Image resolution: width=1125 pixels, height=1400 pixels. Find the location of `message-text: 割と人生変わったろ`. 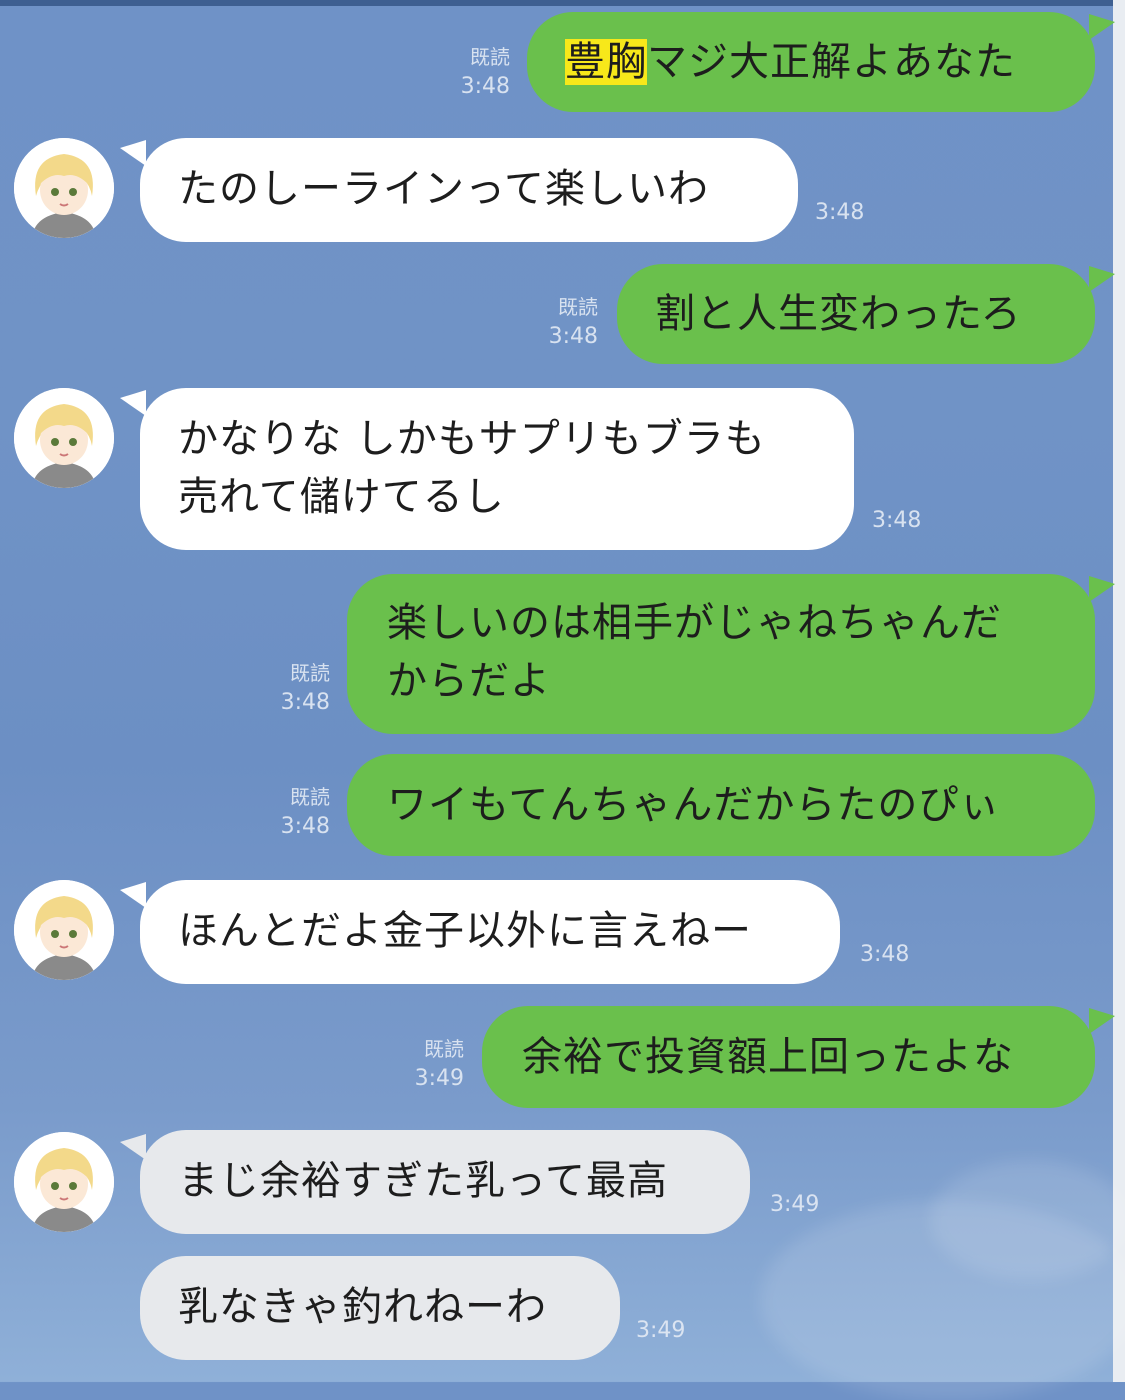

message-text: 割と人生変わったろ is located at coordinates (838, 314).